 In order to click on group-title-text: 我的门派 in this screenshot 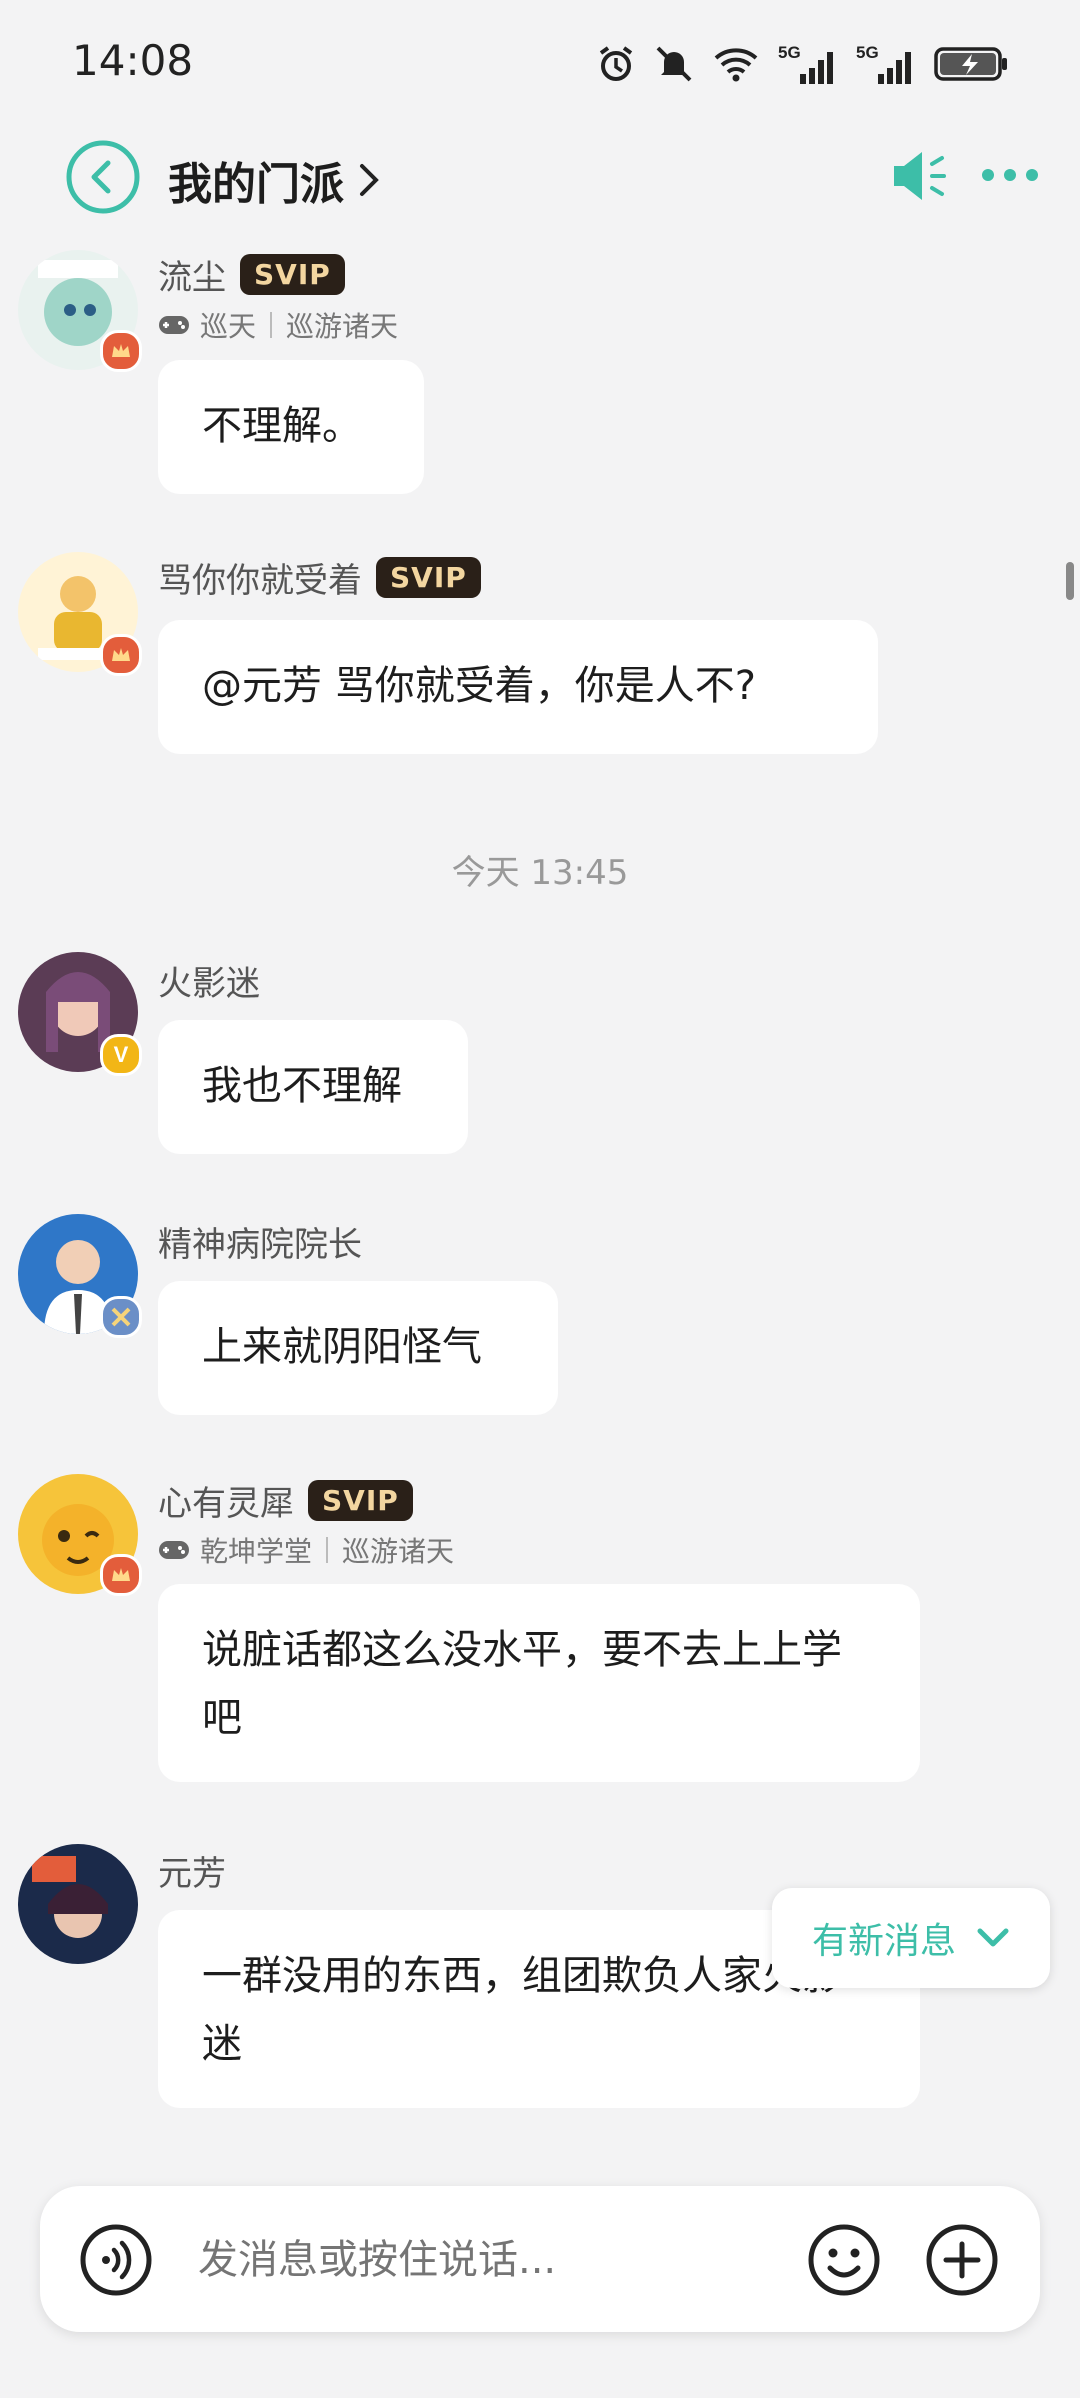, I will do `click(256, 184)`.